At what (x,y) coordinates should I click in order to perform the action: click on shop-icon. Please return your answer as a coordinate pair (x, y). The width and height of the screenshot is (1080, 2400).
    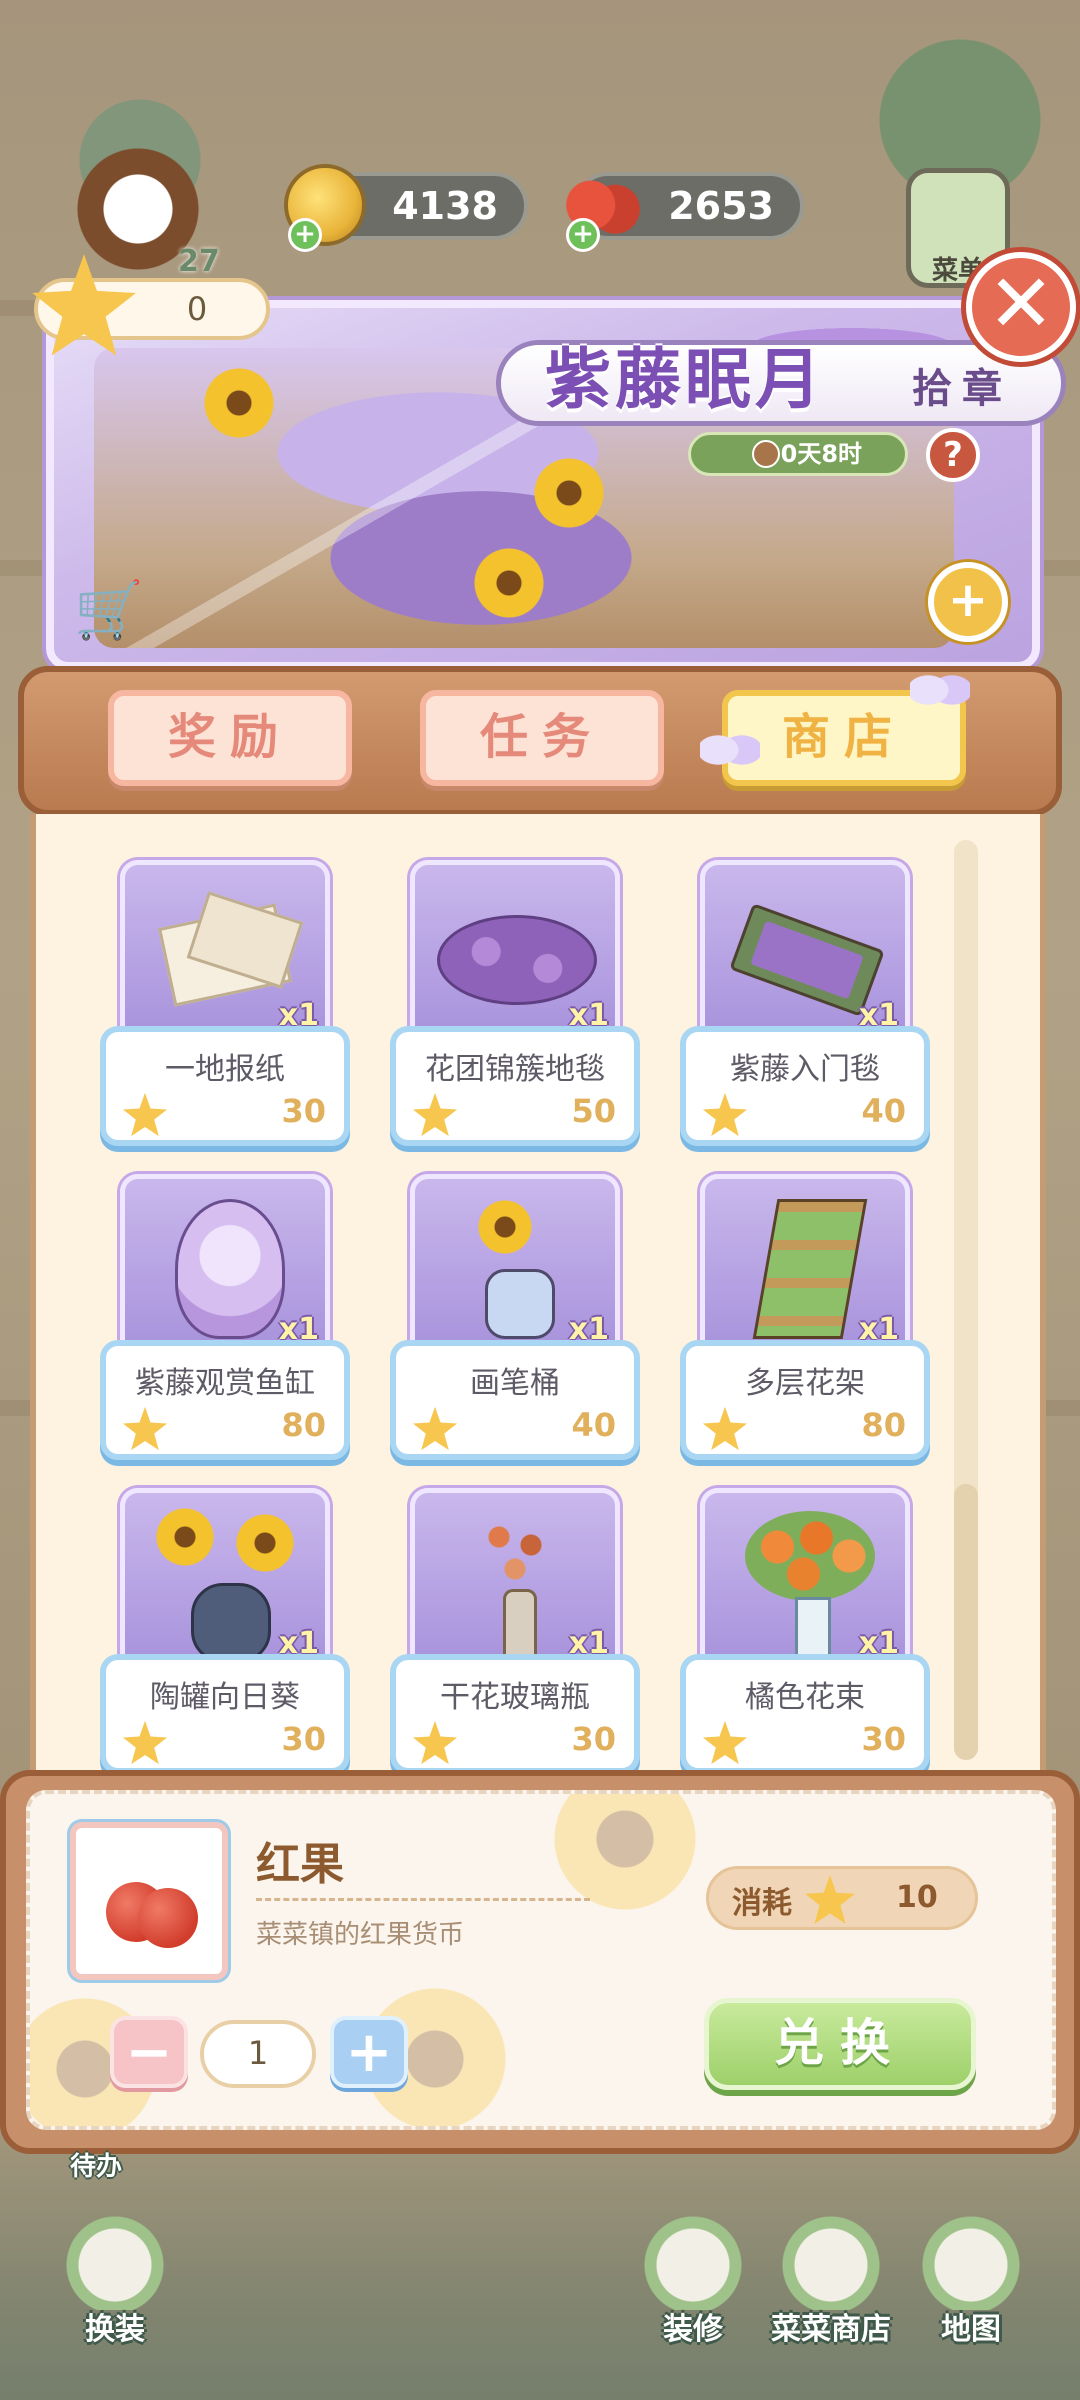
    Looking at the image, I should click on (831, 2260).